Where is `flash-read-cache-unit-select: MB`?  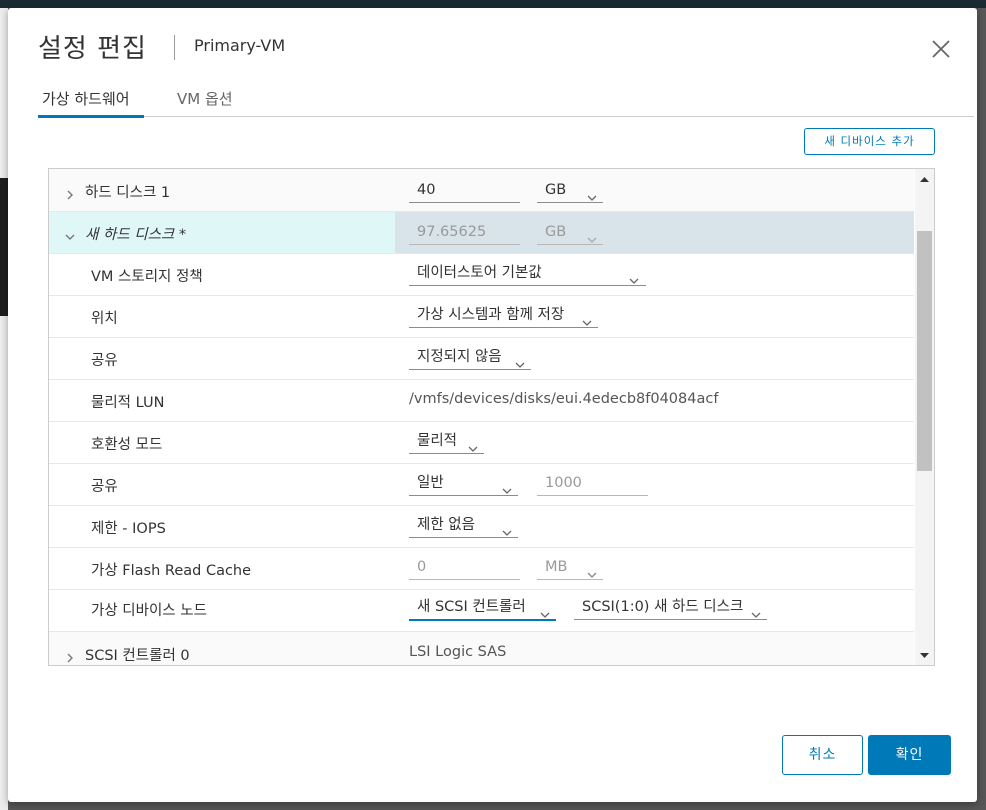 flash-read-cache-unit-select: MB is located at coordinates (570, 567).